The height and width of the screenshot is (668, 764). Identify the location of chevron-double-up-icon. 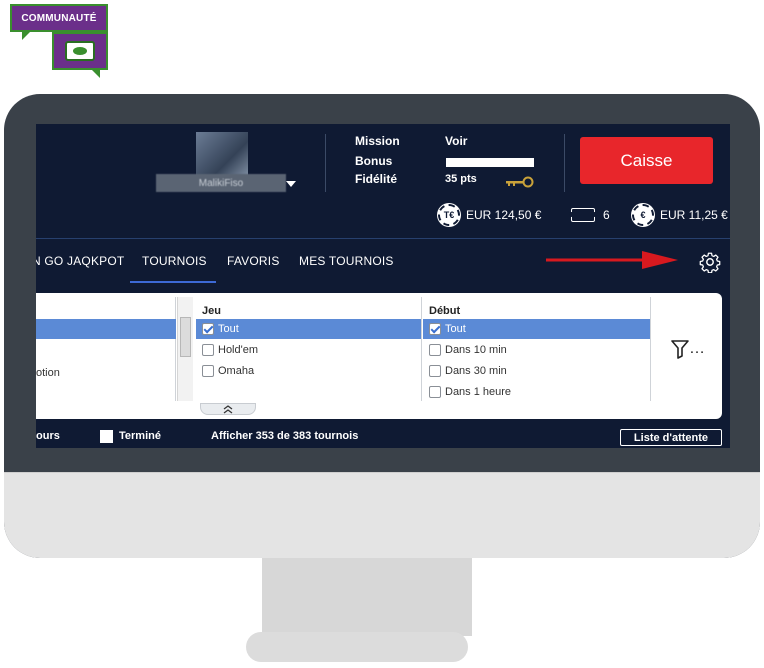
(228, 409).